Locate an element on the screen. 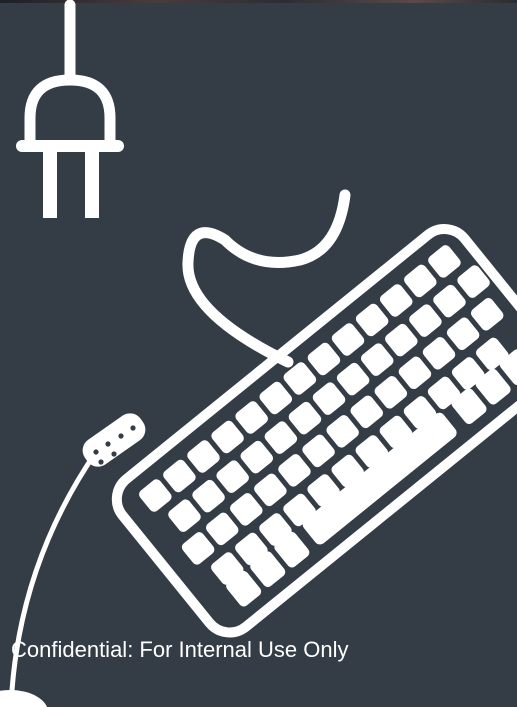  keyboard-cable is located at coordinates (266, 278).